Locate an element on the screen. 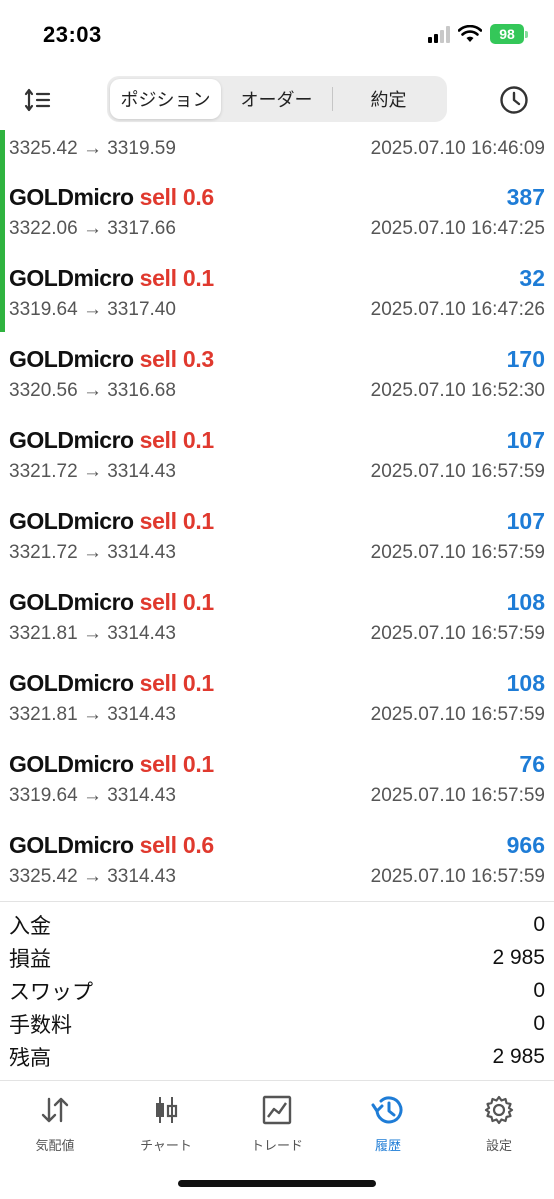  summary-swap: スワップ 0 is located at coordinates (277, 990).